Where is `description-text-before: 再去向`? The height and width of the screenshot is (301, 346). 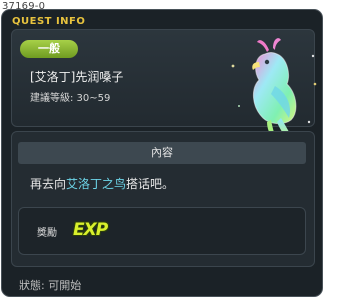
description-text-before: 再去向 is located at coordinates (48, 184).